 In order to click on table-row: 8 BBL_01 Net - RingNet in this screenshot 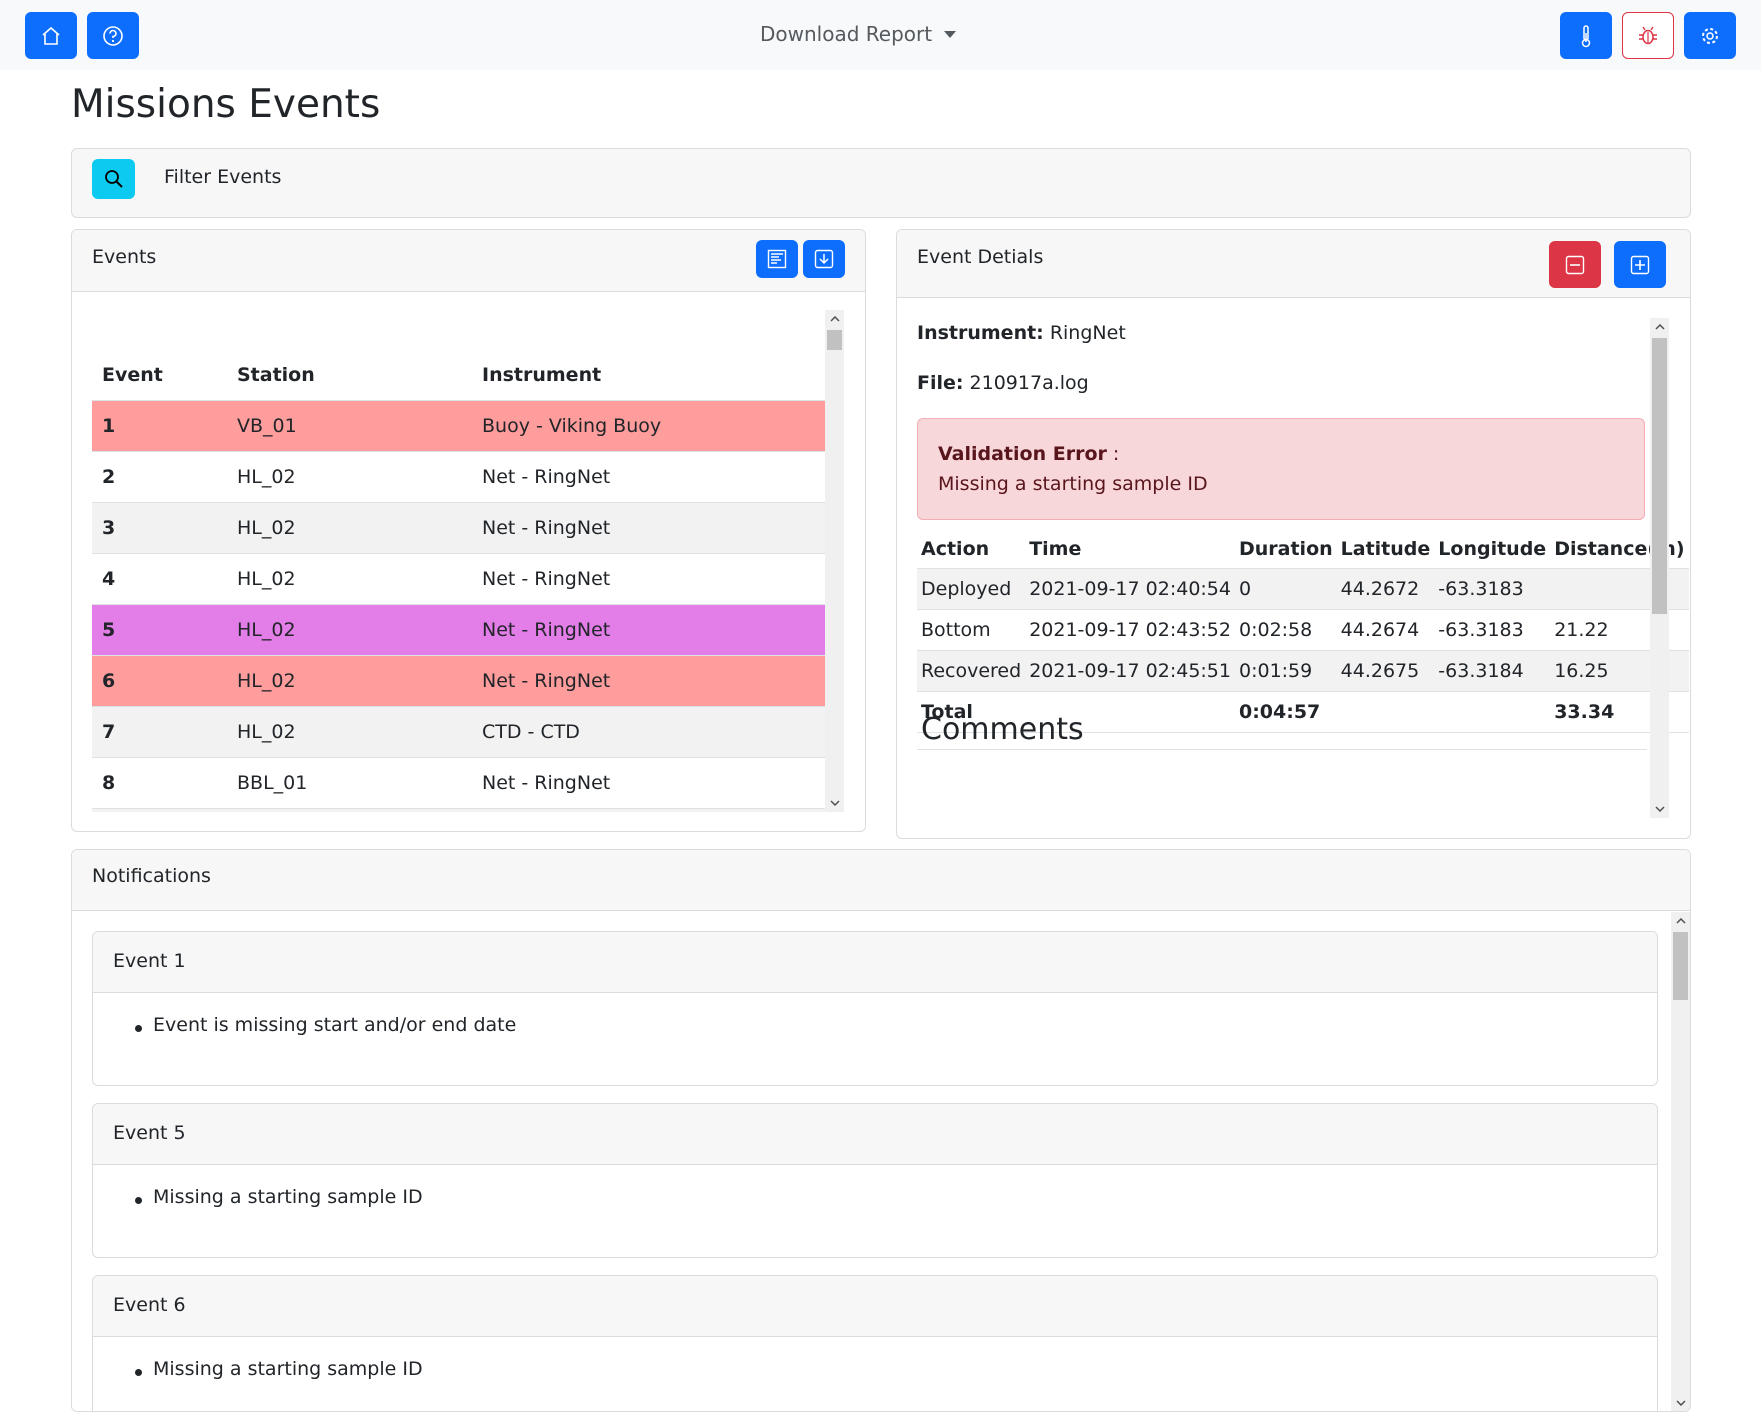, I will do `click(458, 782)`.